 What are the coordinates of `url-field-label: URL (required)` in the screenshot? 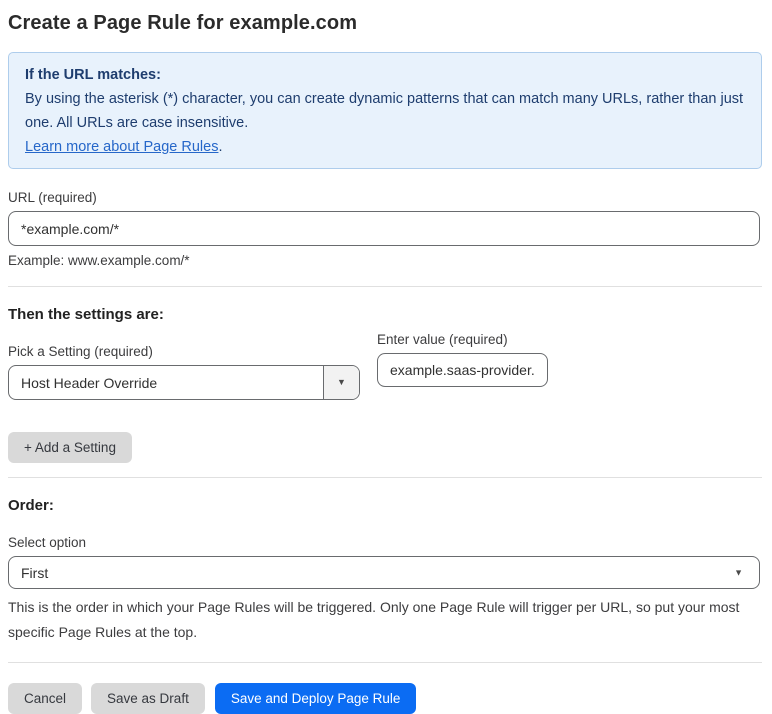 It's located at (52, 197).